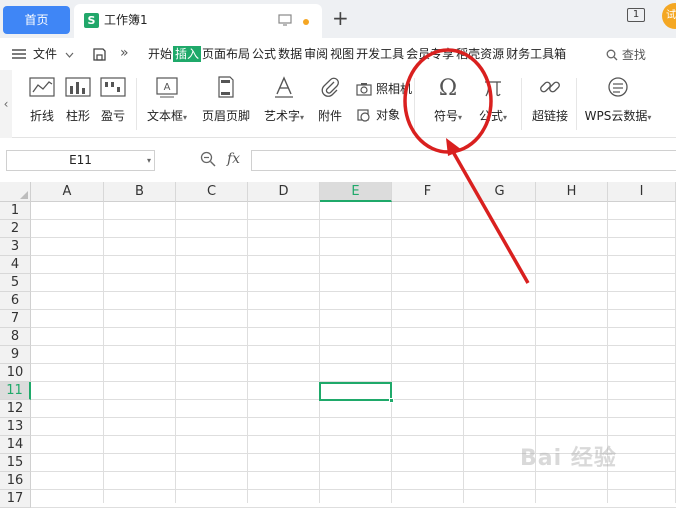 The width and height of the screenshot is (676, 508). I want to click on insert-function-button: fx, so click(233, 159).